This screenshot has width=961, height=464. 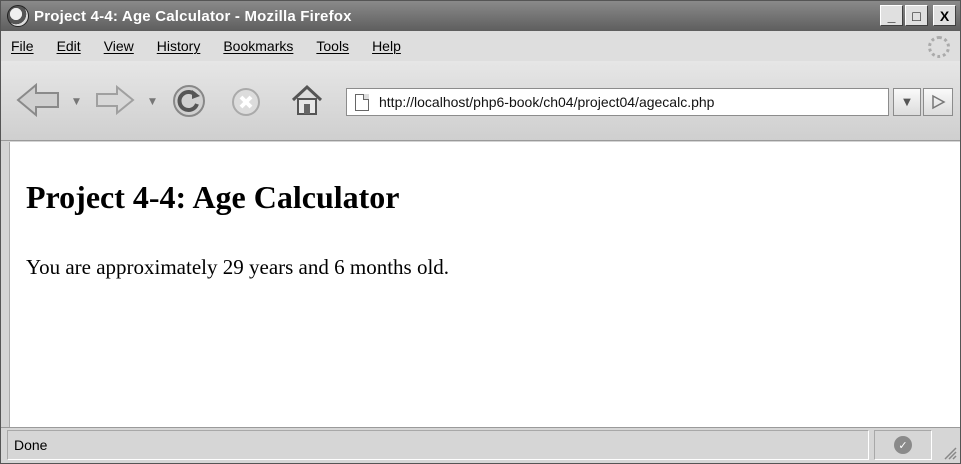 I want to click on menu-edit: Edit, so click(x=69, y=46).